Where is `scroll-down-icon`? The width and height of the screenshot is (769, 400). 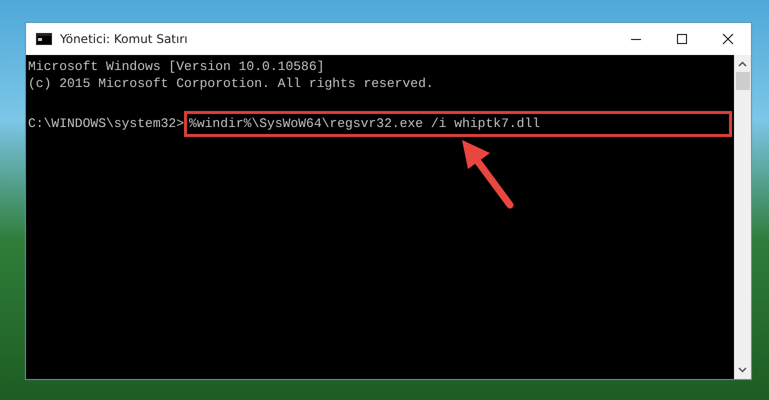
scroll-down-icon is located at coordinates (742, 370).